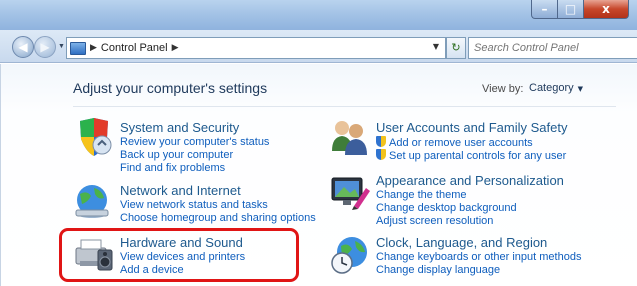  What do you see at coordinates (194, 142) in the screenshot?
I see `task-link: Review your computer's status` at bounding box center [194, 142].